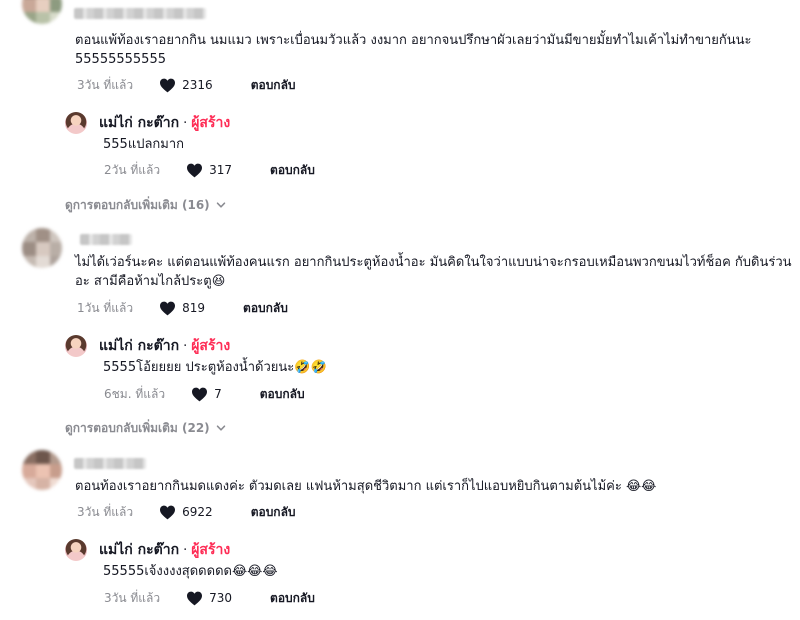 This screenshot has width=800, height=620. What do you see at coordinates (197, 85) in the screenshot?
I see `like-count: 2316` at bounding box center [197, 85].